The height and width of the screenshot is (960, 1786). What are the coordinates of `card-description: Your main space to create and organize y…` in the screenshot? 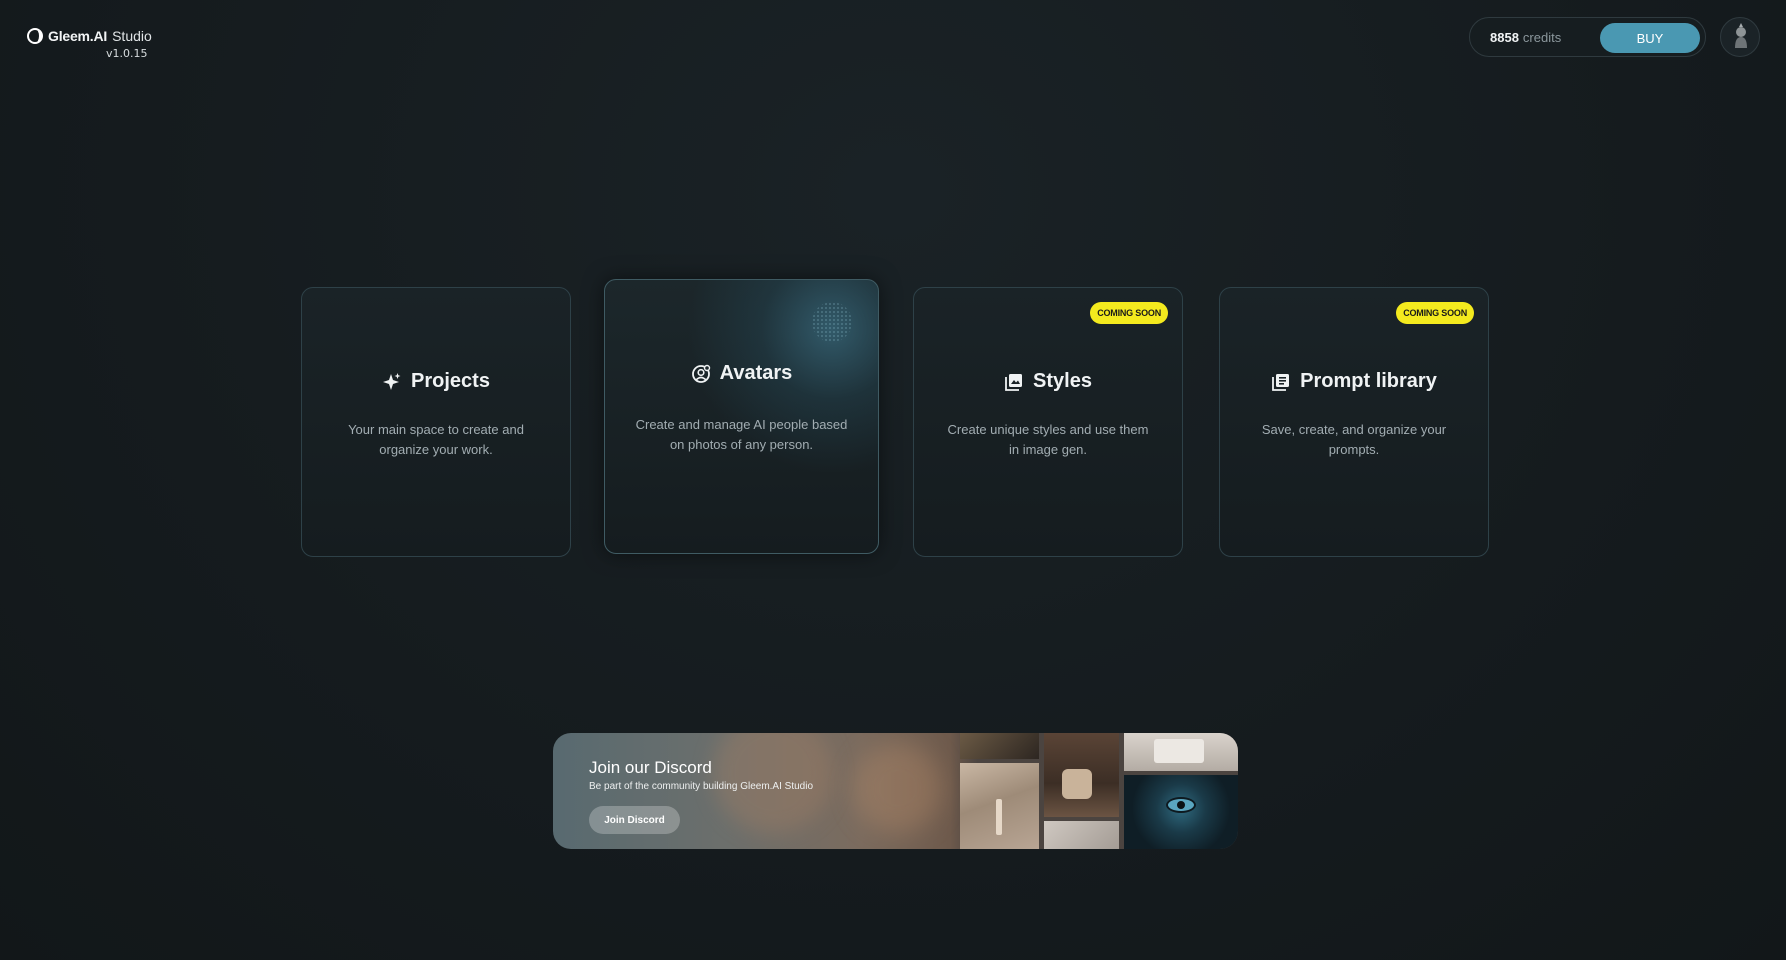 It's located at (436, 439).